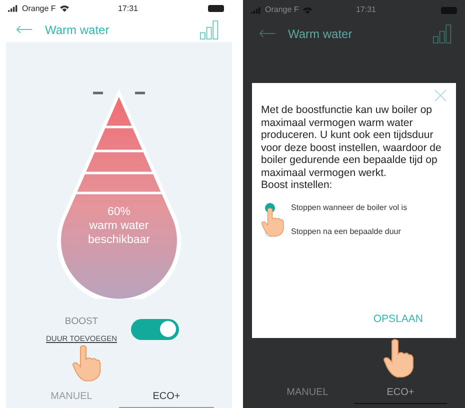  Describe the element at coordinates (81, 321) in the screenshot. I see `boost-label: BOOST` at that location.